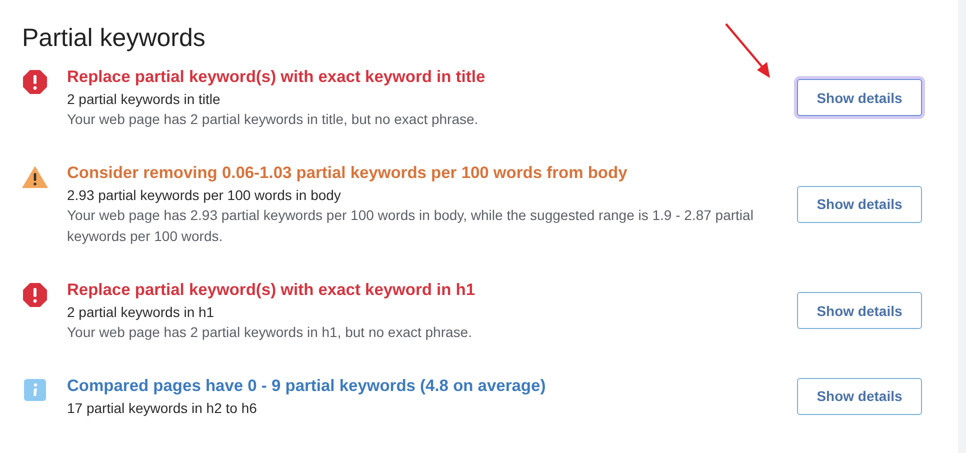  What do you see at coordinates (276, 77) in the screenshot?
I see `issue-title: Replace partial keyword(s) with exact keyword in title` at bounding box center [276, 77].